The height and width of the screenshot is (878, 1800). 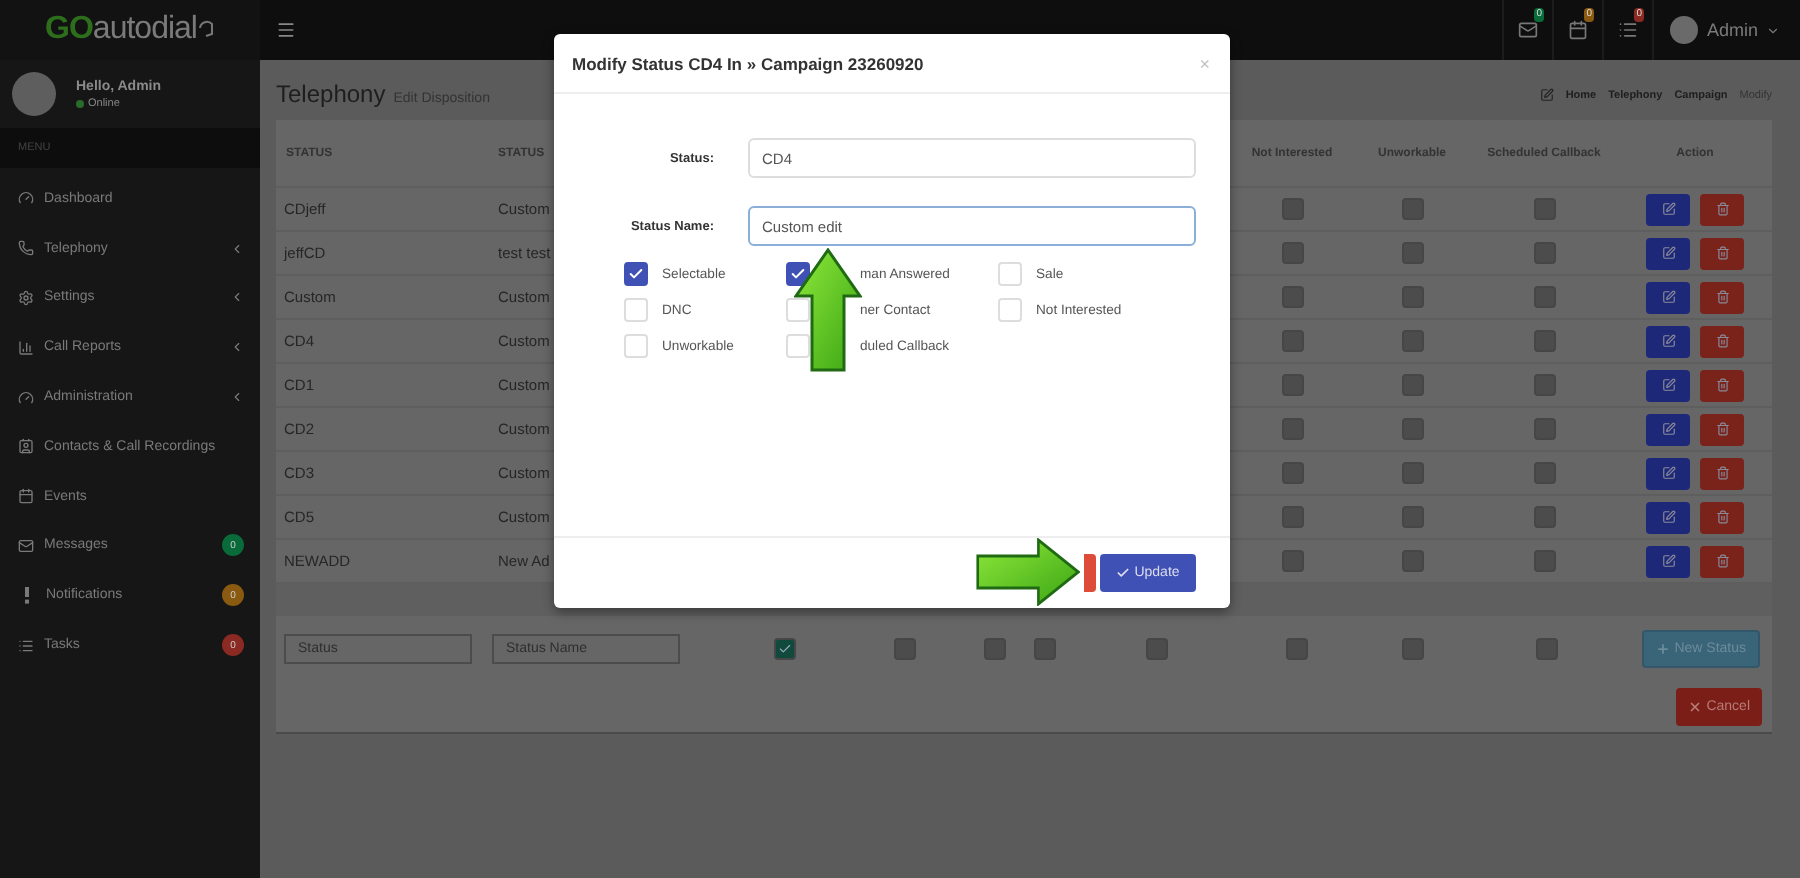 What do you see at coordinates (26, 347) in the screenshot?
I see `bar-chart-icon` at bounding box center [26, 347].